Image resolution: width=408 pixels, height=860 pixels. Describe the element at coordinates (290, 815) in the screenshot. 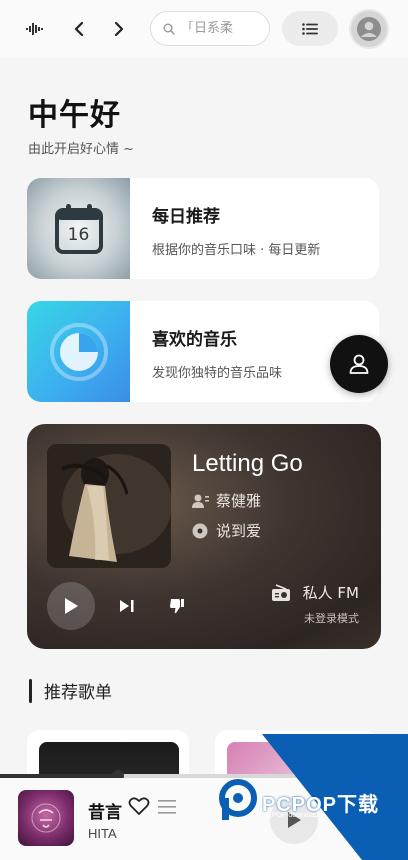

I see `watermark-sub: PCPOP download` at that location.